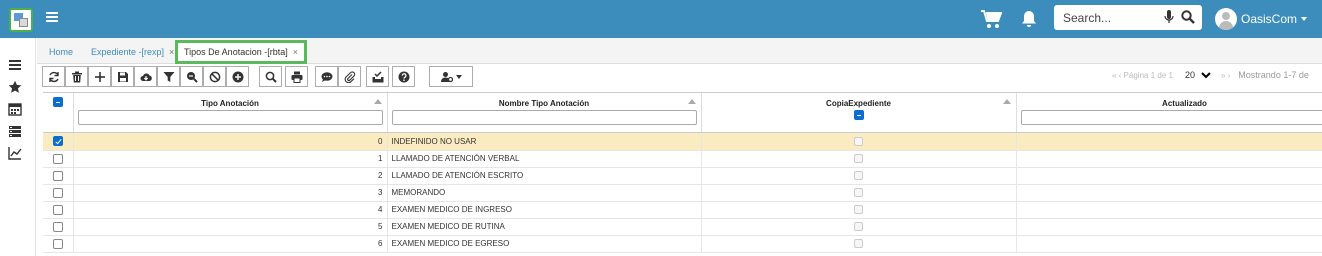  I want to click on attach-button, so click(349, 76).